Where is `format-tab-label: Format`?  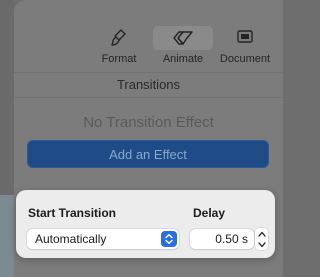 format-tab-label: Format is located at coordinates (119, 59).